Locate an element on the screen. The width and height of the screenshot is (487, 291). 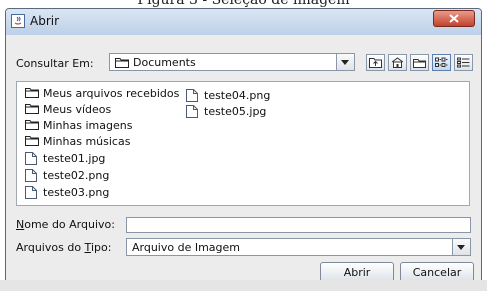
filetype-label: Arquivos do Tipo: is located at coordinates (64, 247).